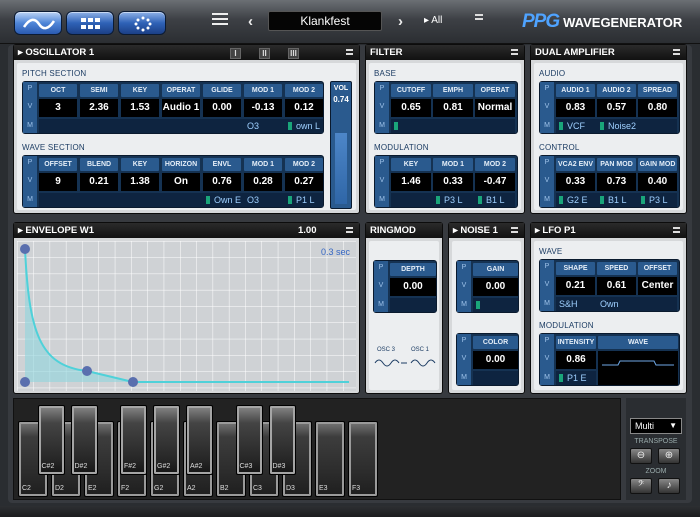 The image size is (700, 517). I want to click on noise-menu-icon, so click(514, 230).